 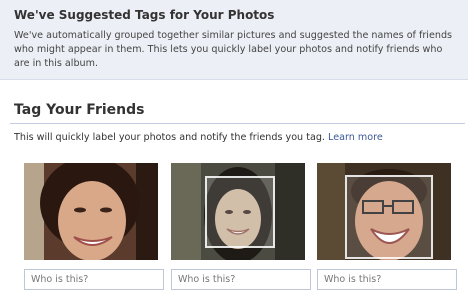 I want to click on face-photo-image, so click(x=91, y=211).